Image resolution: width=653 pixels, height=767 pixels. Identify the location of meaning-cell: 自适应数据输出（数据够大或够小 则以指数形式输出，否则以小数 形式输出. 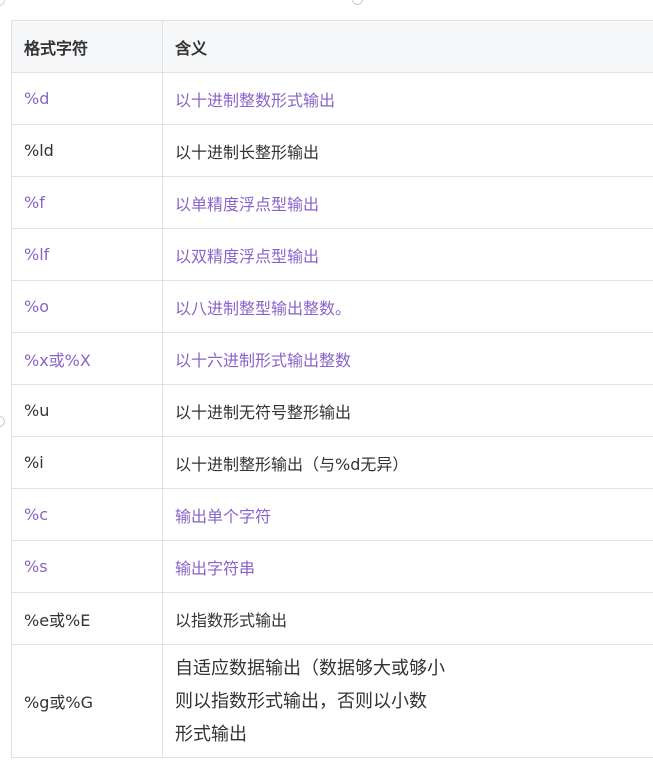
(407, 701).